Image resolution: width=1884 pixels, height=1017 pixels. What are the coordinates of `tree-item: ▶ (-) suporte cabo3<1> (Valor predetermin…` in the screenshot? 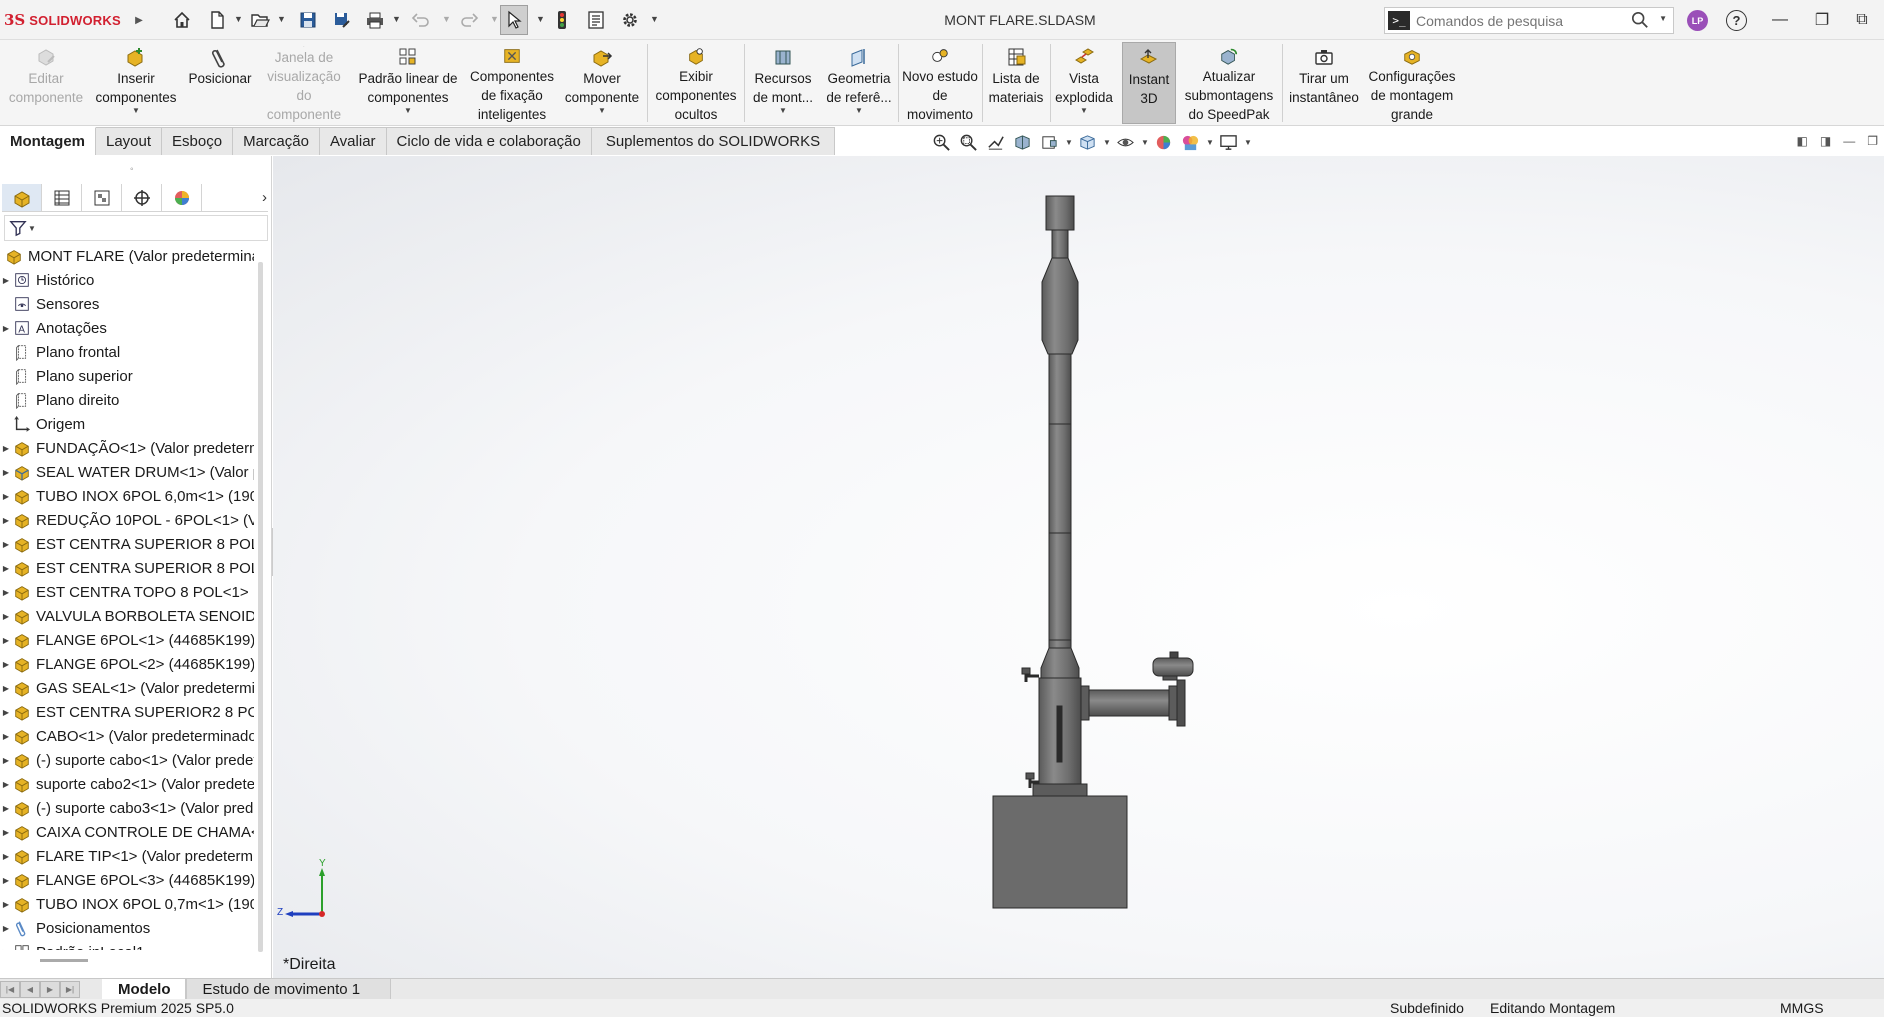 It's located at (127, 808).